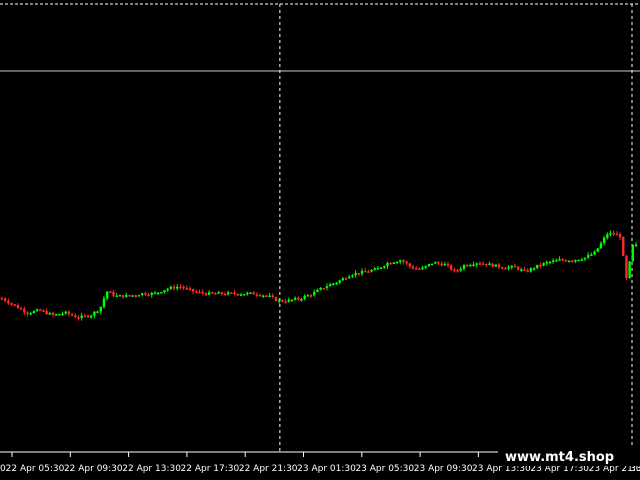  What do you see at coordinates (384, 469) in the screenshot?
I see `time-tick-label: 23 Apr 05:30` at bounding box center [384, 469].